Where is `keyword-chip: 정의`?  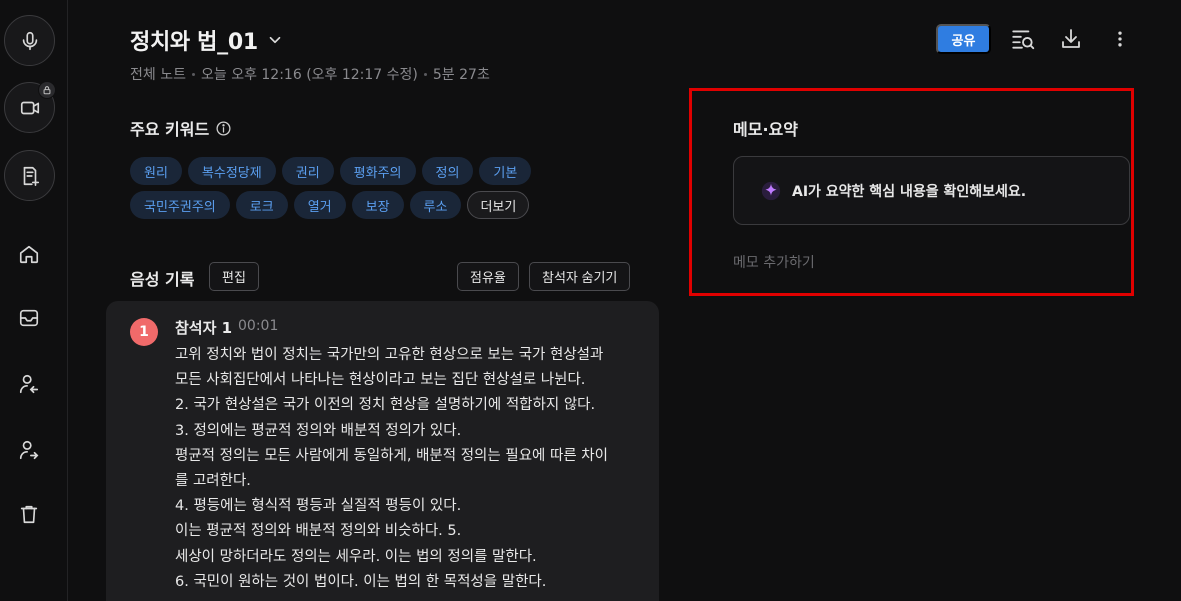 keyword-chip: 정의 is located at coordinates (447, 171).